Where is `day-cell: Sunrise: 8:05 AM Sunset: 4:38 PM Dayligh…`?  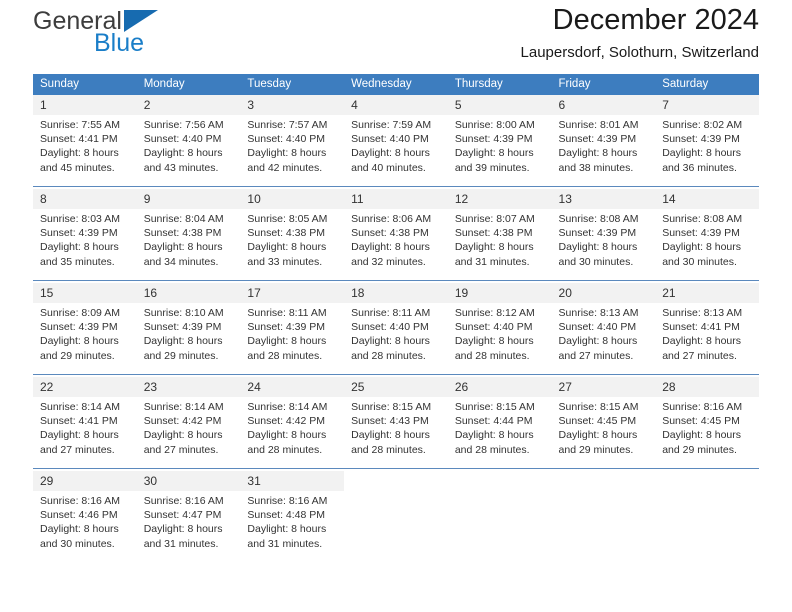
day-cell: Sunrise: 8:05 AM Sunset: 4:38 PM Dayligh… is located at coordinates (292, 245).